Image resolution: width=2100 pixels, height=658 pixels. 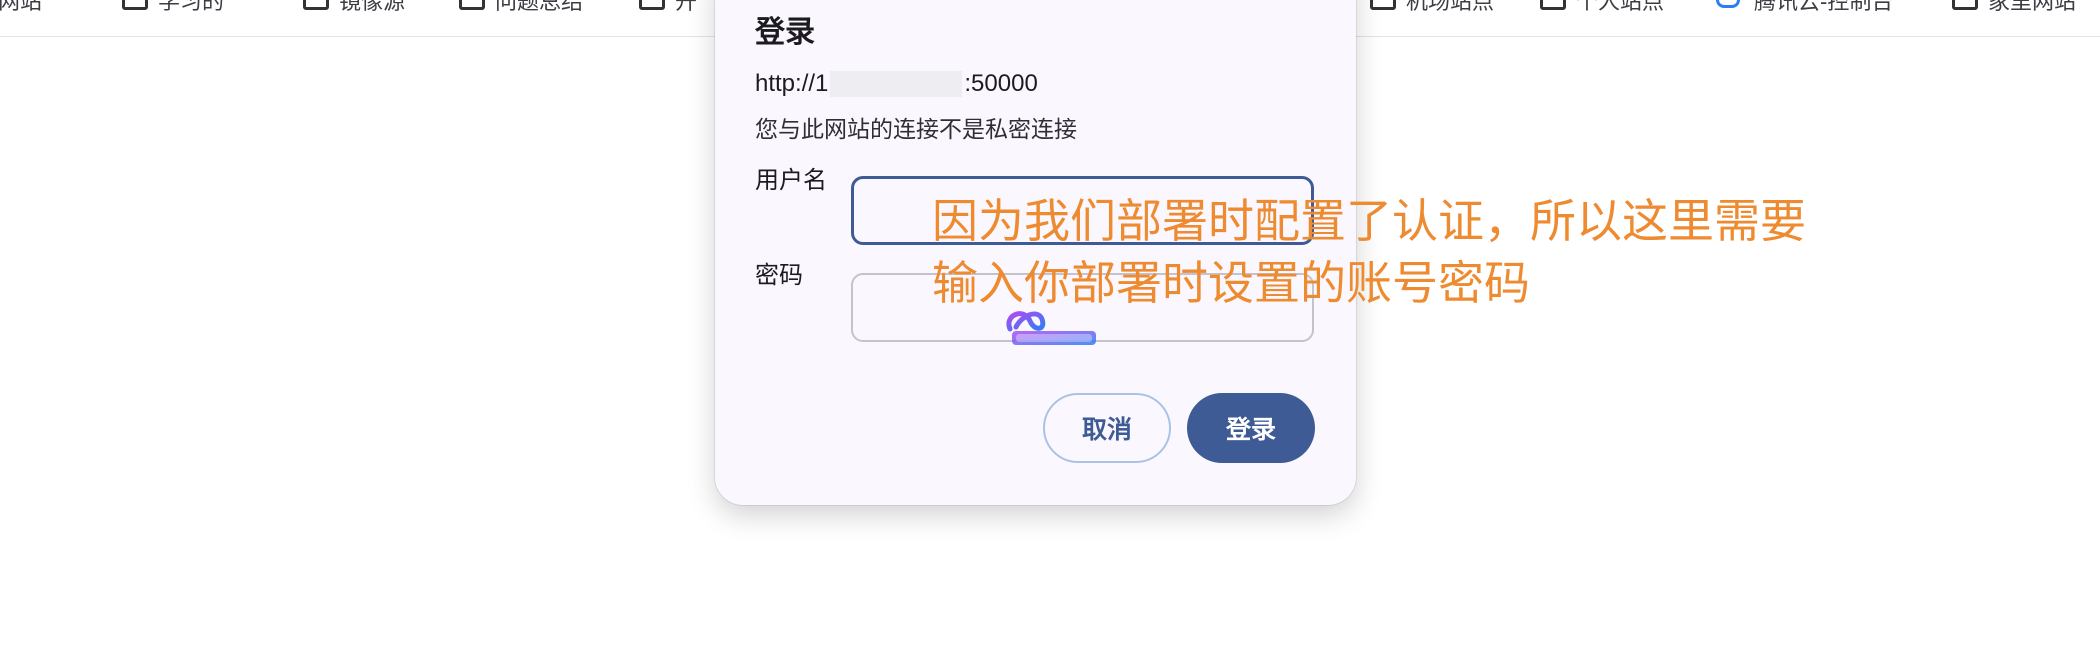 I want to click on bookmark-item: 学习的, so click(x=173, y=7).